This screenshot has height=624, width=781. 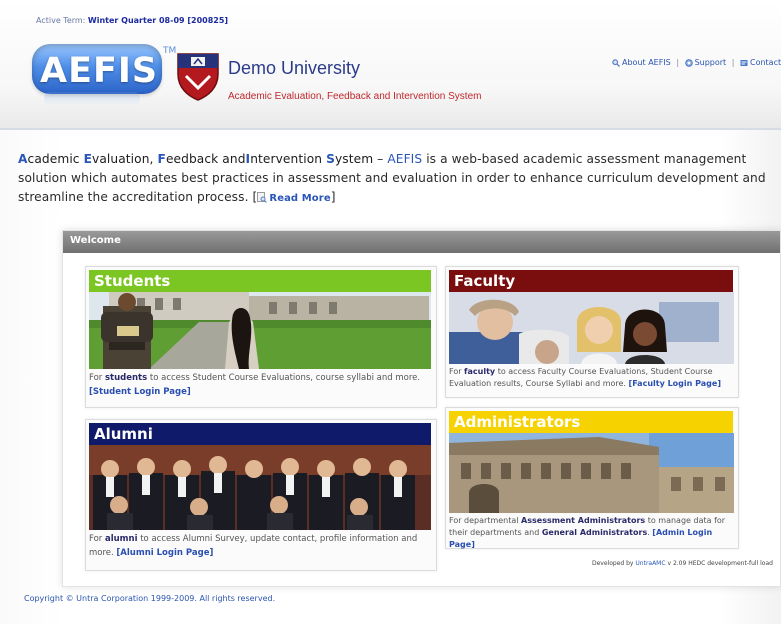 What do you see at coordinates (616, 62) in the screenshot?
I see `magnifier-icon` at bounding box center [616, 62].